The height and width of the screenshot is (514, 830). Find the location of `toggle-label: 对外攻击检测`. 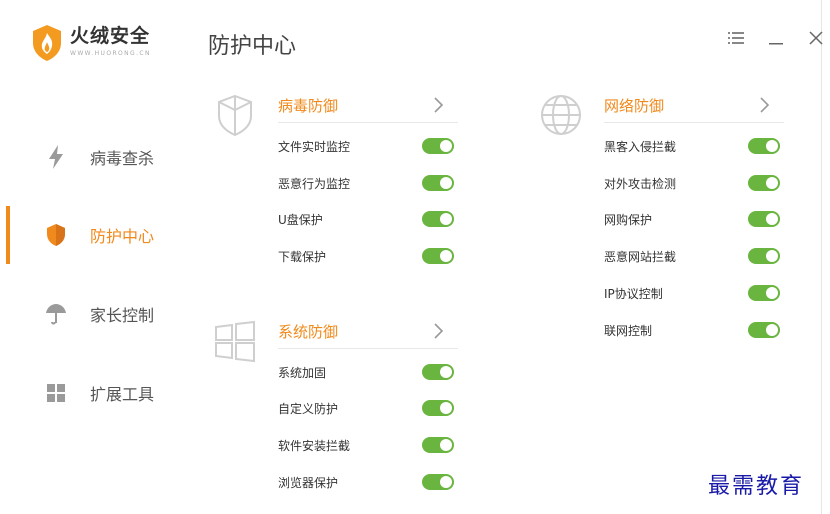

toggle-label: 对外攻击检测 is located at coordinates (640, 184).